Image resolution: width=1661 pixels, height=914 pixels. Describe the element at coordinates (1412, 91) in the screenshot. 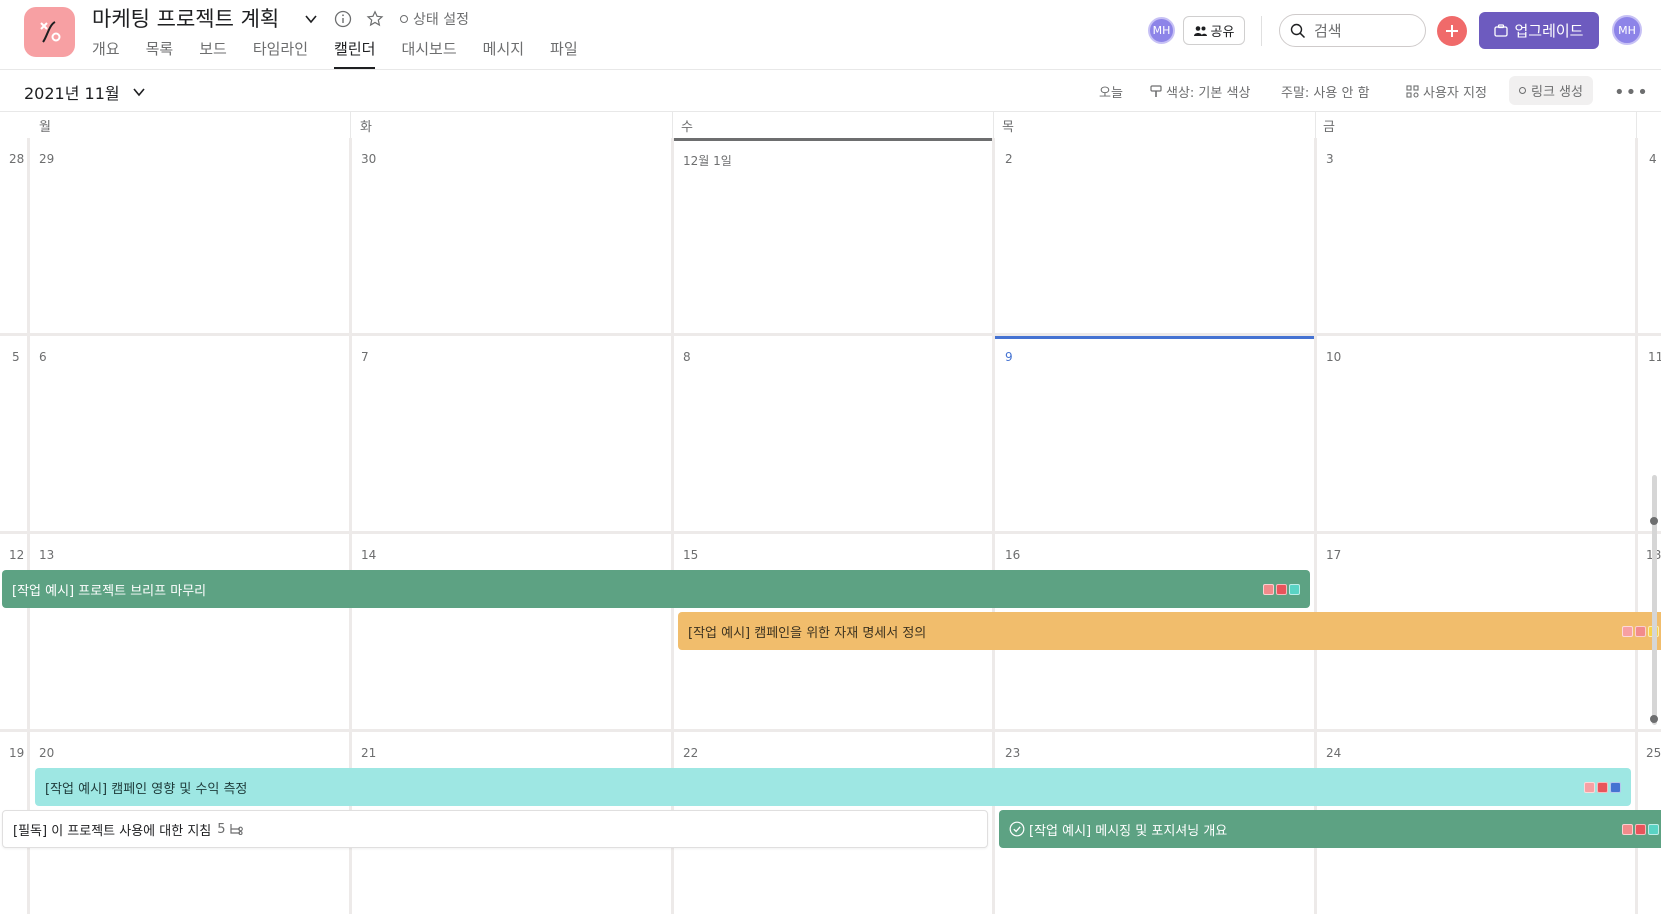

I see `customize-icon` at that location.